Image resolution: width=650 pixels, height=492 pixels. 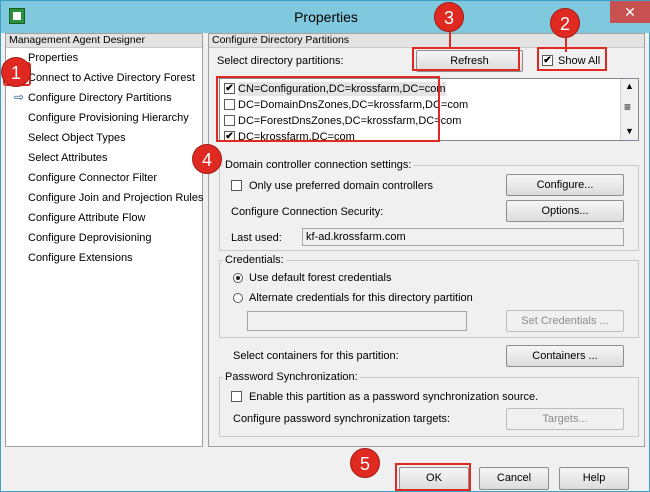 What do you see at coordinates (365, 463) in the screenshot?
I see `callout-badge-5: 5` at bounding box center [365, 463].